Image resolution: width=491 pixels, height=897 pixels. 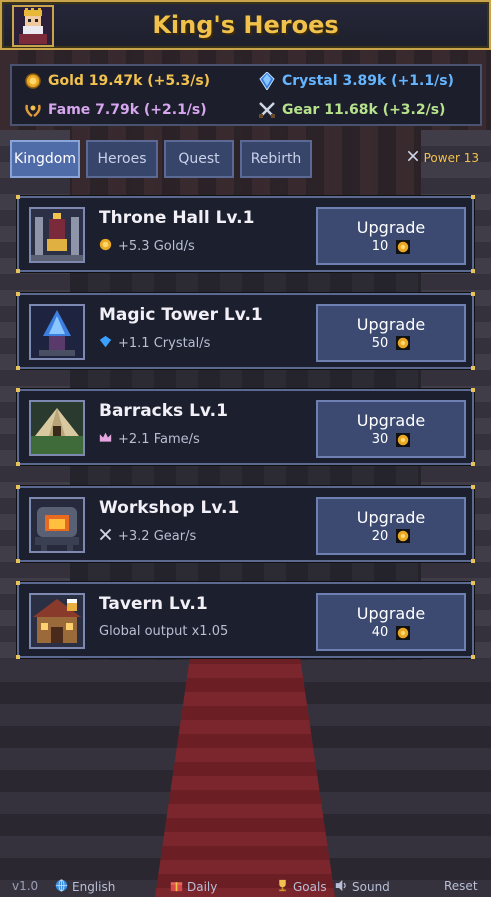 What do you see at coordinates (57, 524) in the screenshot?
I see `workshop-image` at bounding box center [57, 524].